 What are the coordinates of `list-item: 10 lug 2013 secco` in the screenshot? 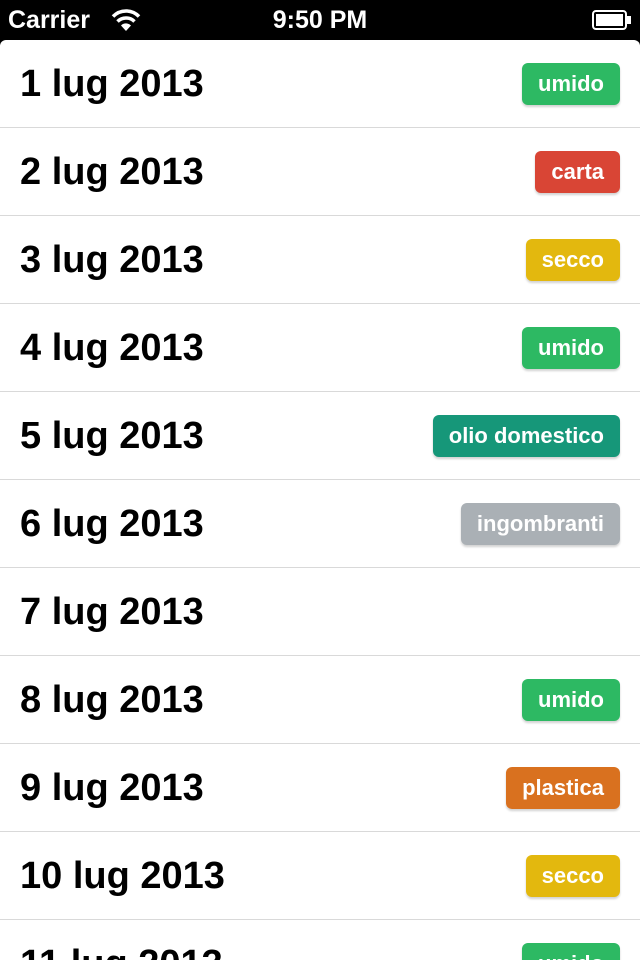 It's located at (320, 876).